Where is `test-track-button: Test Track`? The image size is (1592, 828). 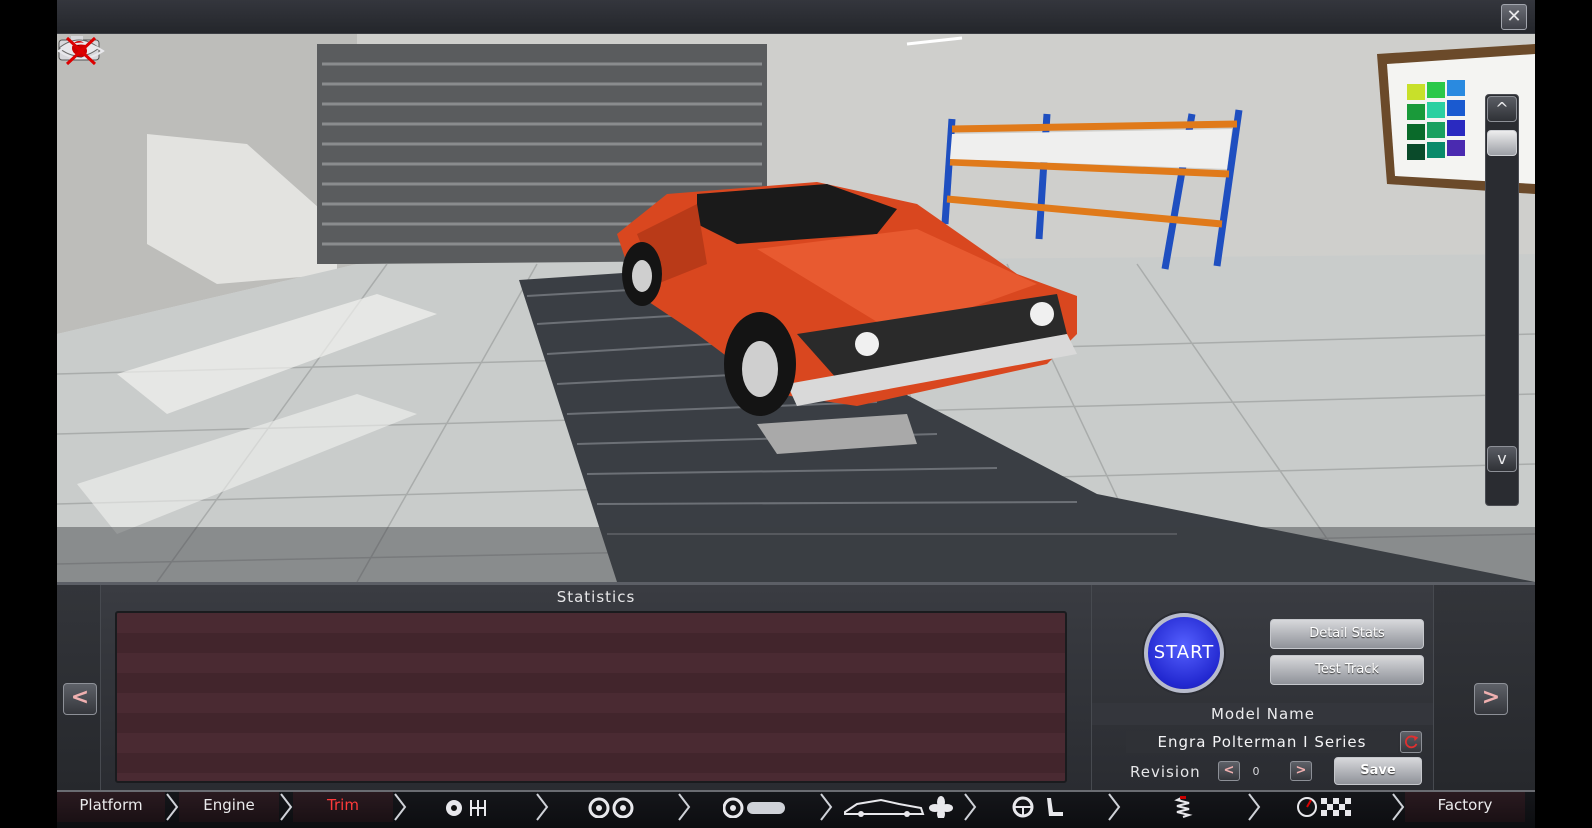
test-track-button: Test Track is located at coordinates (1347, 670).